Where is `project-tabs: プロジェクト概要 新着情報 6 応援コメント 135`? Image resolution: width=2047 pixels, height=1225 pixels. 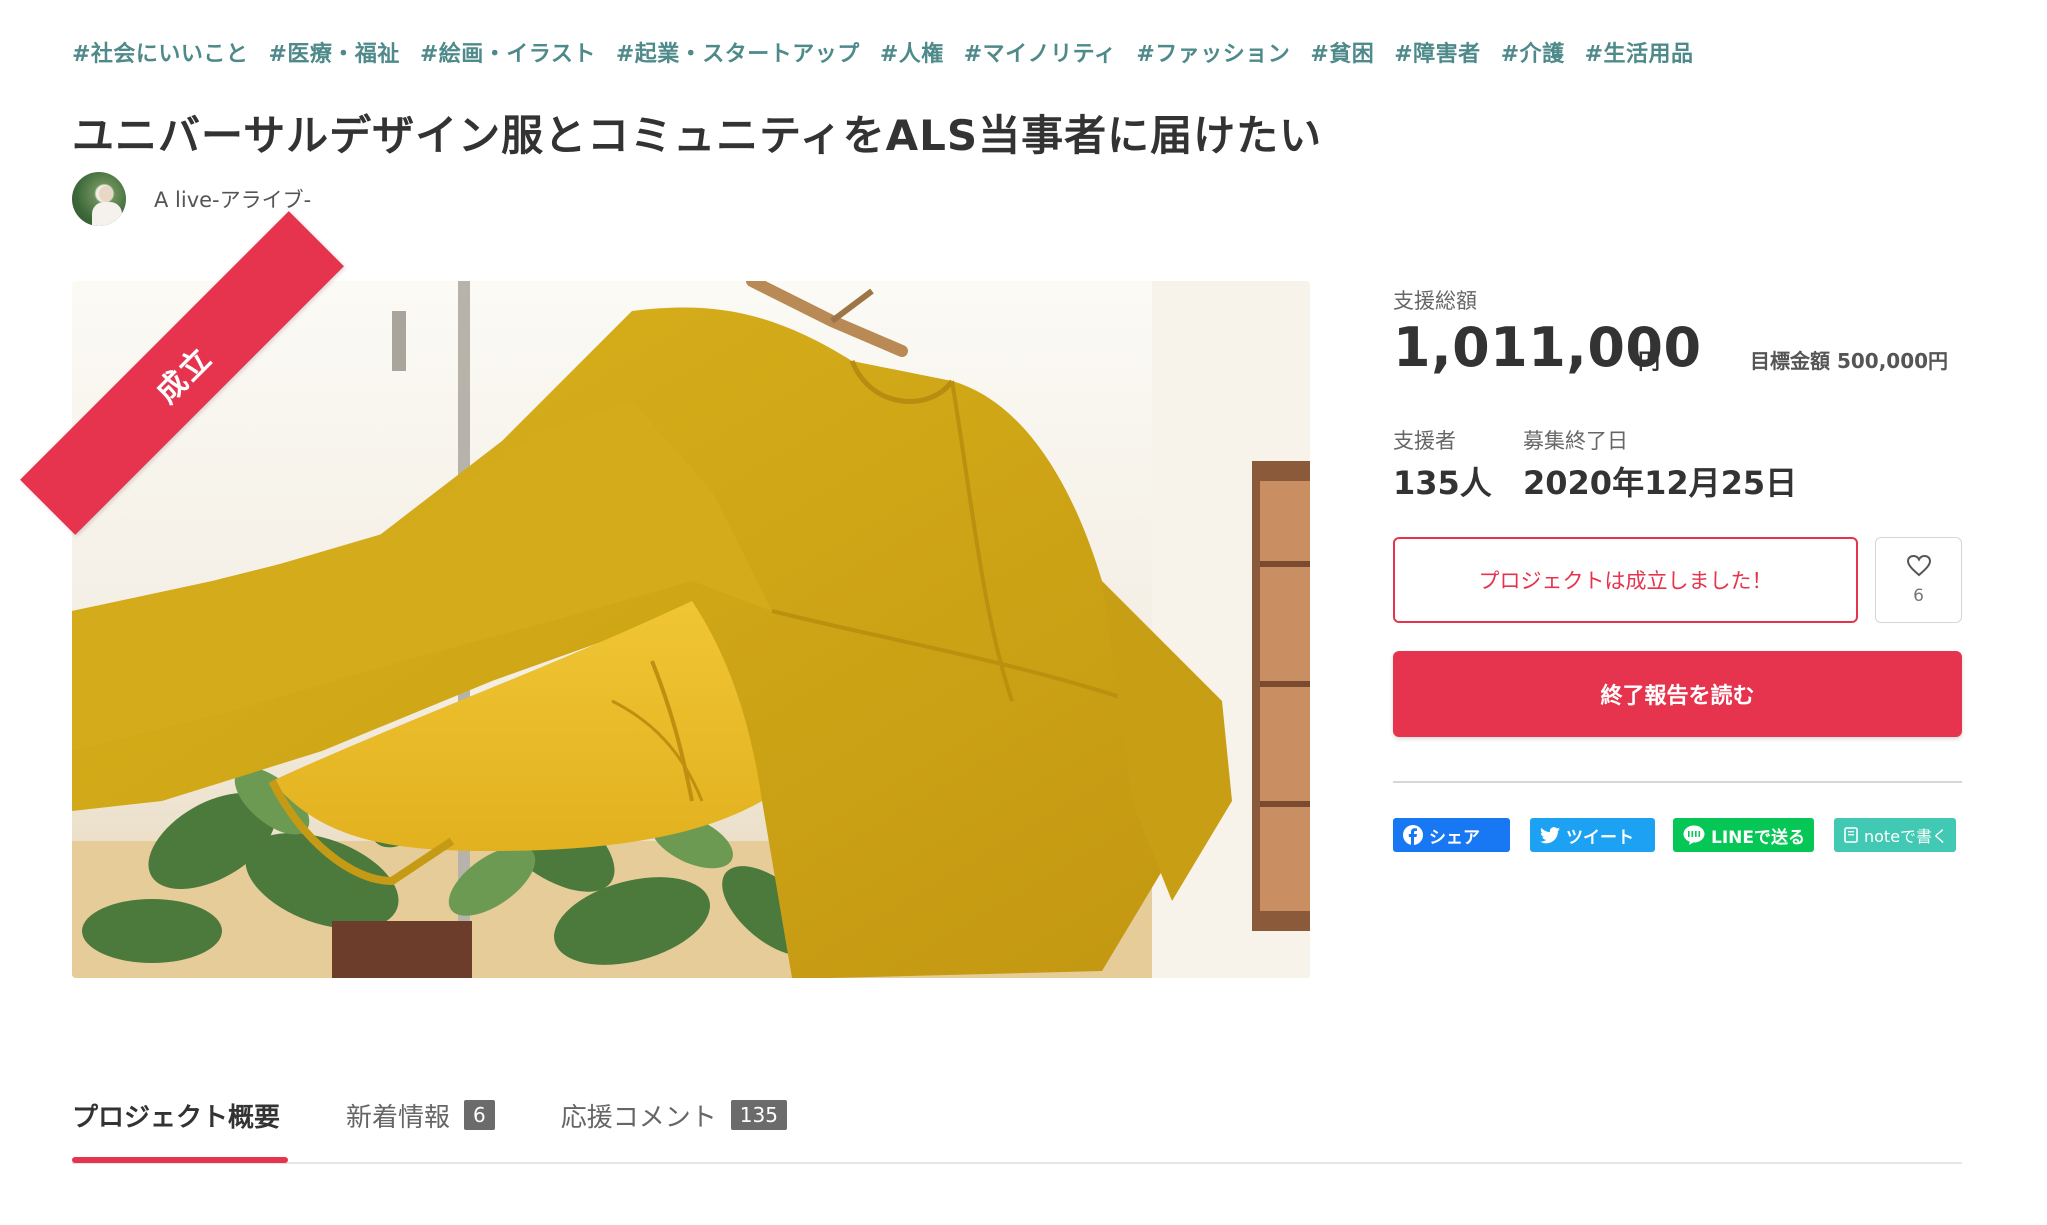
project-tabs: プロジェクト概要 新着情報 6 応援コメント 135 is located at coordinates (462, 1115).